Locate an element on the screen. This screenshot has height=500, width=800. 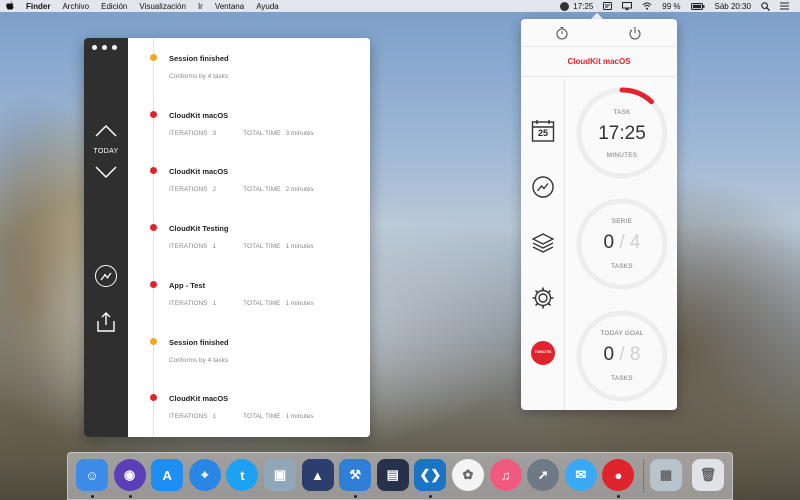
entry-details: Conforms by 4 tasks is located at coordinates (198, 76).